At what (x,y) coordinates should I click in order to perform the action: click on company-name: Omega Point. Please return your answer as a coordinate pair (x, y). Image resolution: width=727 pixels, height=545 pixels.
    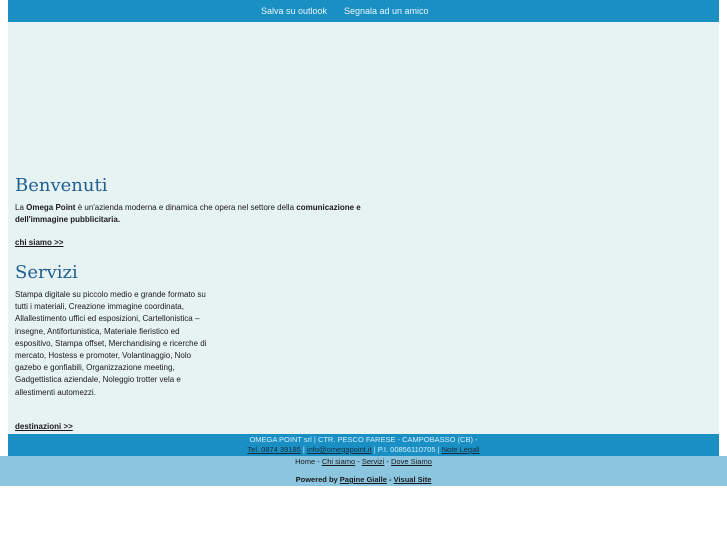
    Looking at the image, I should click on (51, 207).